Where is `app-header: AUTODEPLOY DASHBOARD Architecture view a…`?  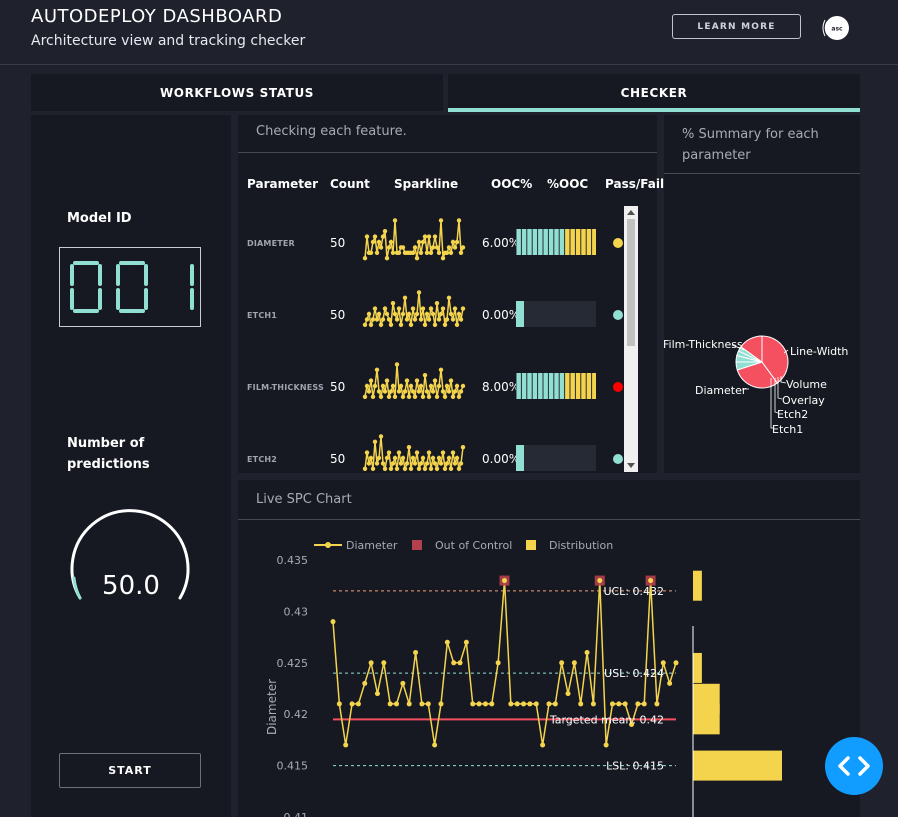
app-header: AUTODEPLOY DASHBOARD Architecture view a… is located at coordinates (449, 32).